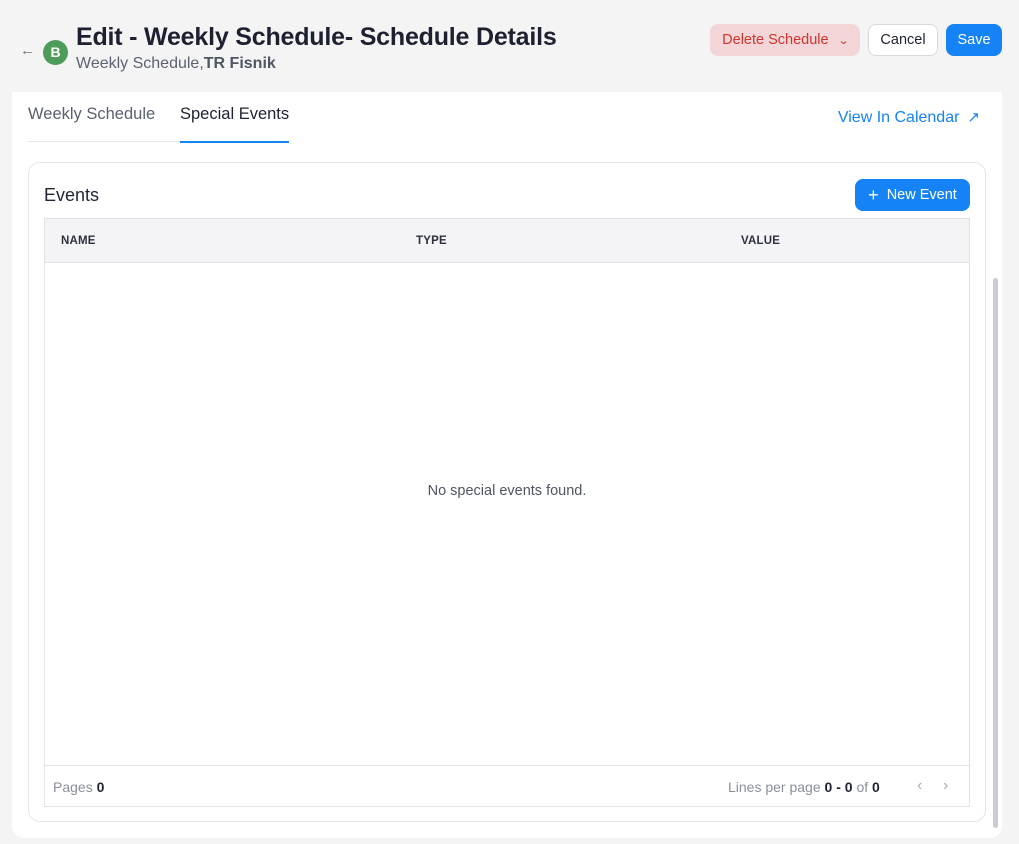 This screenshot has width=1019, height=844. Describe the element at coordinates (838, 787) in the screenshot. I see `lines-range: 0 - 0` at that location.